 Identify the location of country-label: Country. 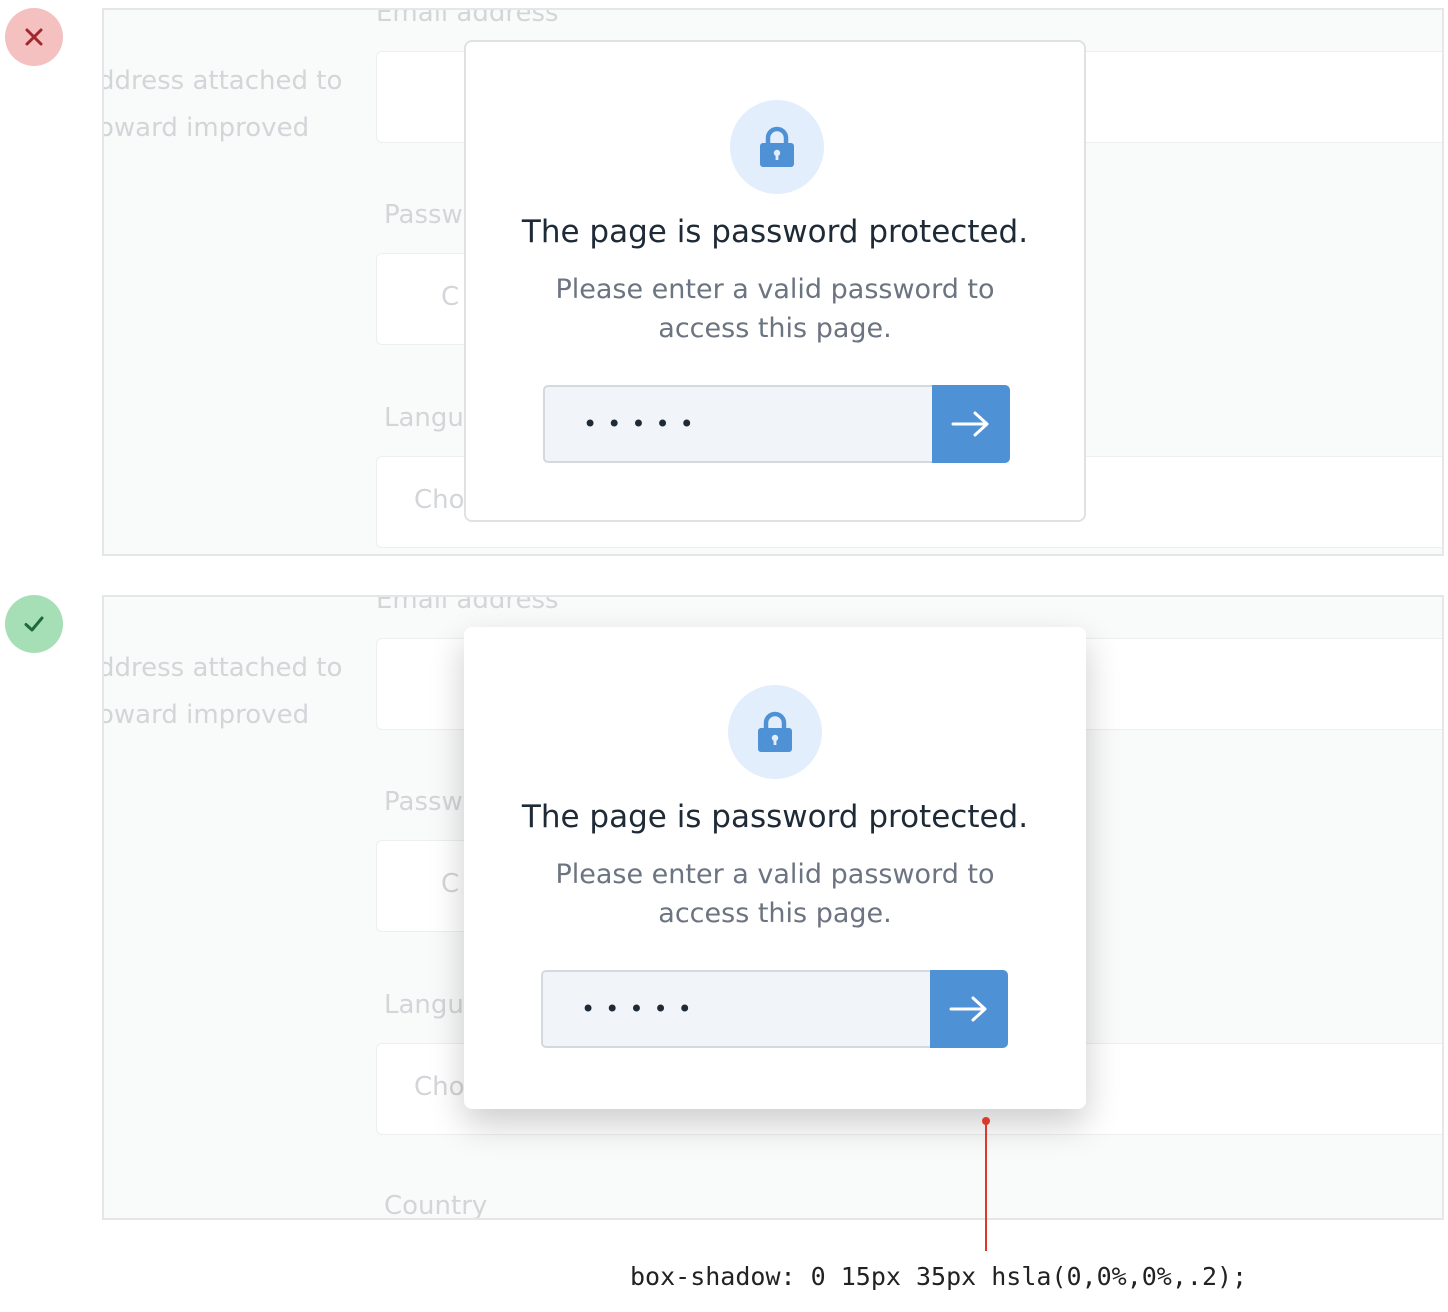
(436, 1205).